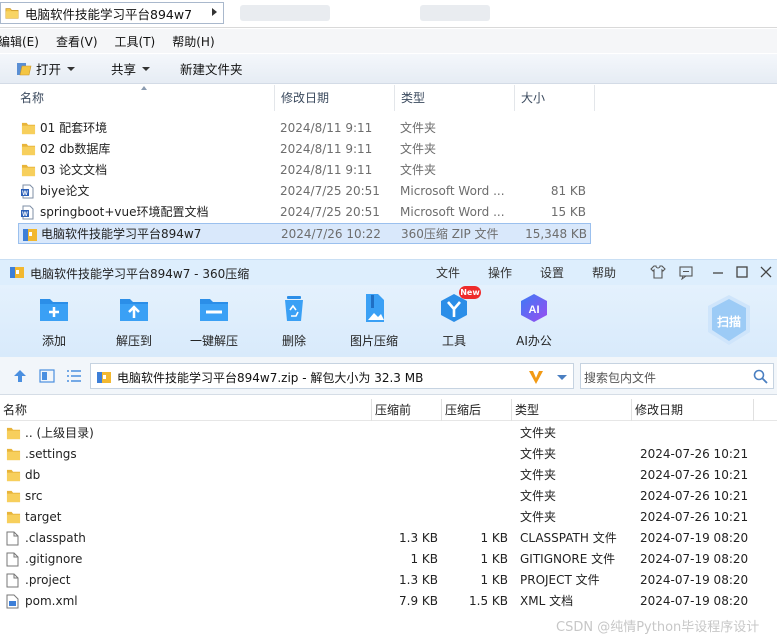 The width and height of the screenshot is (777, 639). Describe the element at coordinates (285, 13) in the screenshot. I see `blurred-region` at that location.